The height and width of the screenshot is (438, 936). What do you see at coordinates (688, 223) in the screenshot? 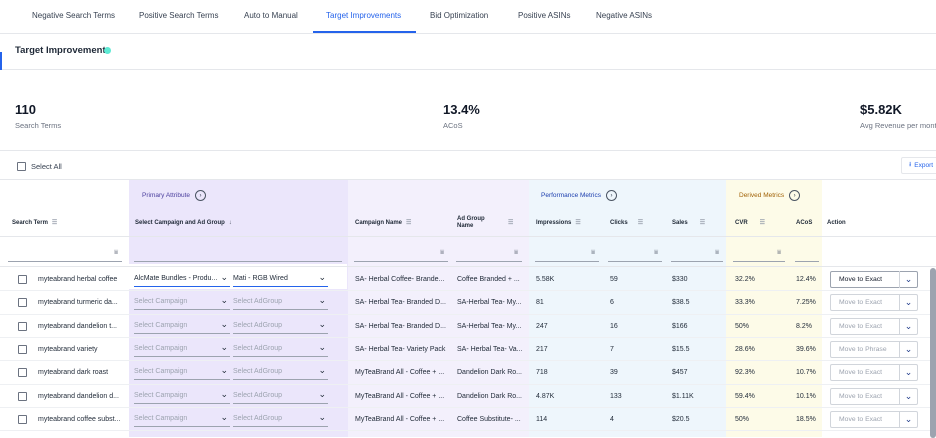
I see `header-sales: Sales ☰` at bounding box center [688, 223].